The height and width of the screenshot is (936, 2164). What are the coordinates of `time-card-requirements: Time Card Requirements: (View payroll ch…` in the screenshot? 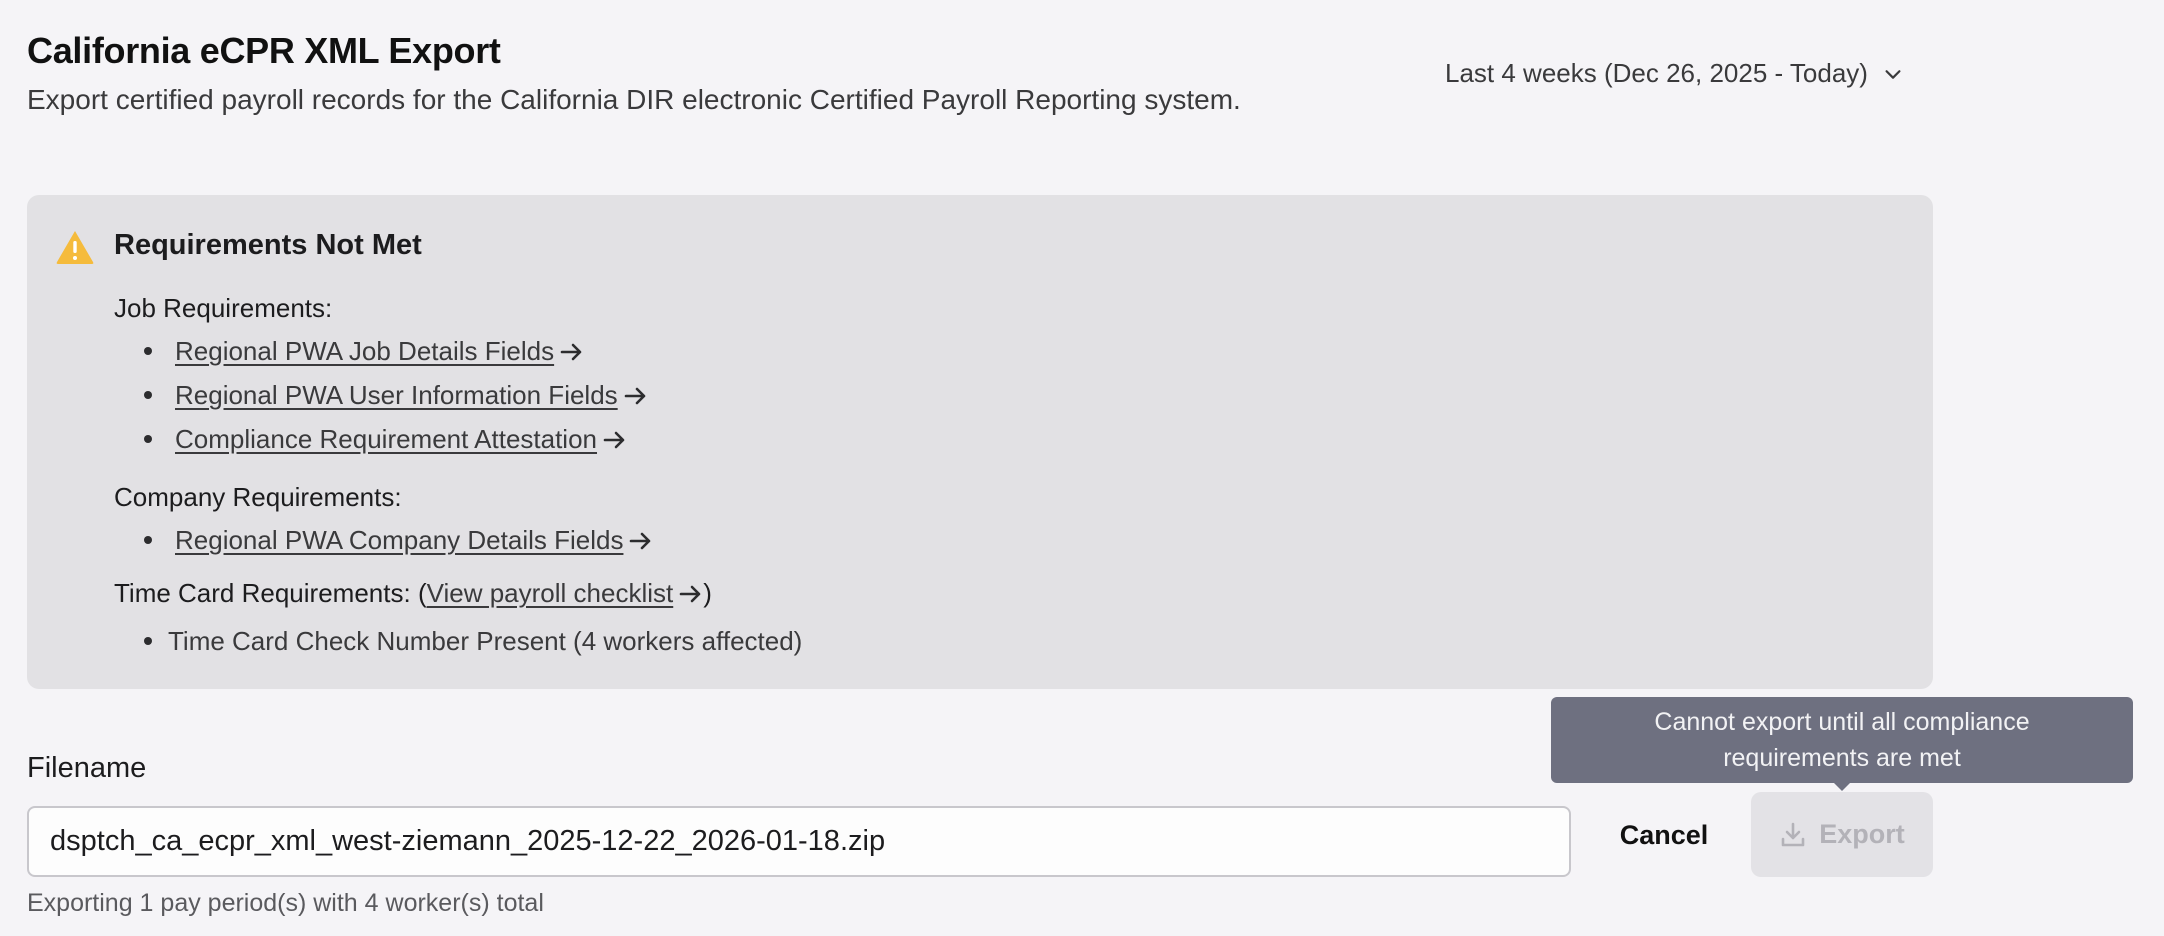 It's located at (413, 593).